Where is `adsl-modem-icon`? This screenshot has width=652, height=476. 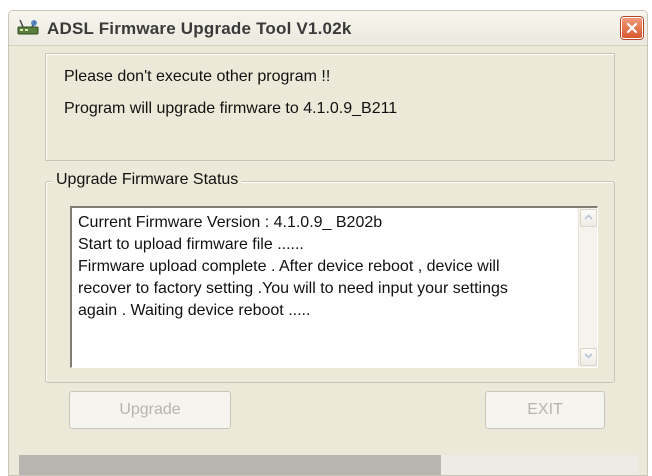 adsl-modem-icon is located at coordinates (28, 28).